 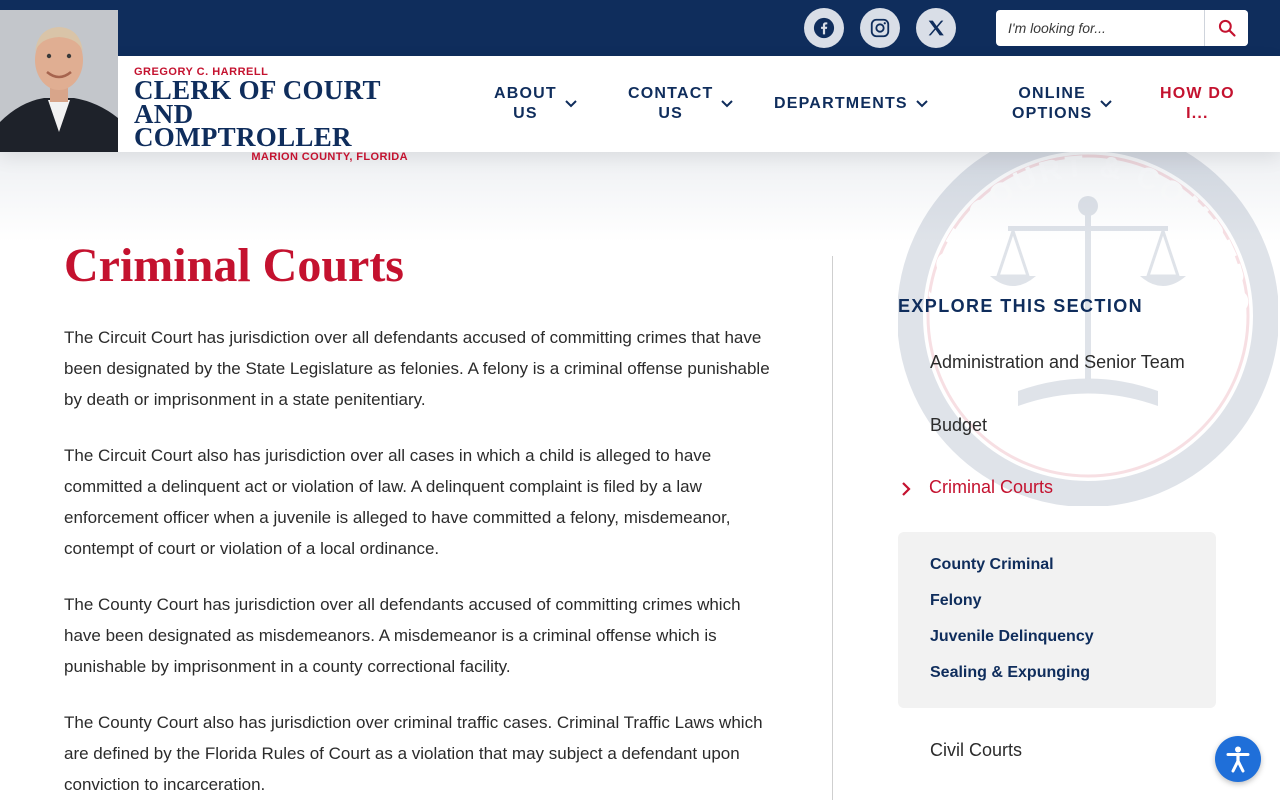 What do you see at coordinates (841, 103) in the screenshot?
I see `nav-departments-label: DEPARTMENTS` at bounding box center [841, 103].